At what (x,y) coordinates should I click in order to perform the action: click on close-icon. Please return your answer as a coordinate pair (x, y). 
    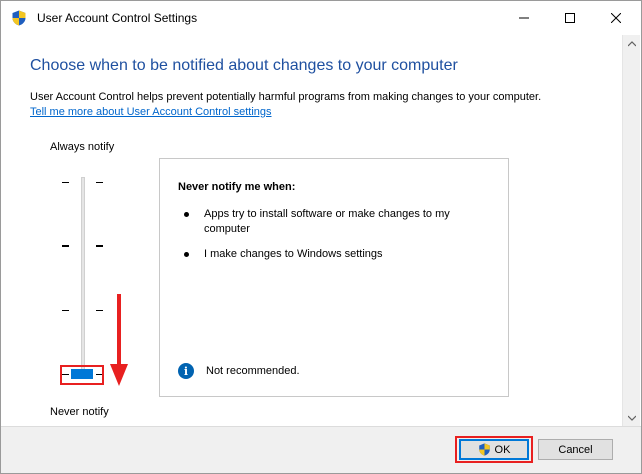
    Looking at the image, I should click on (616, 18).